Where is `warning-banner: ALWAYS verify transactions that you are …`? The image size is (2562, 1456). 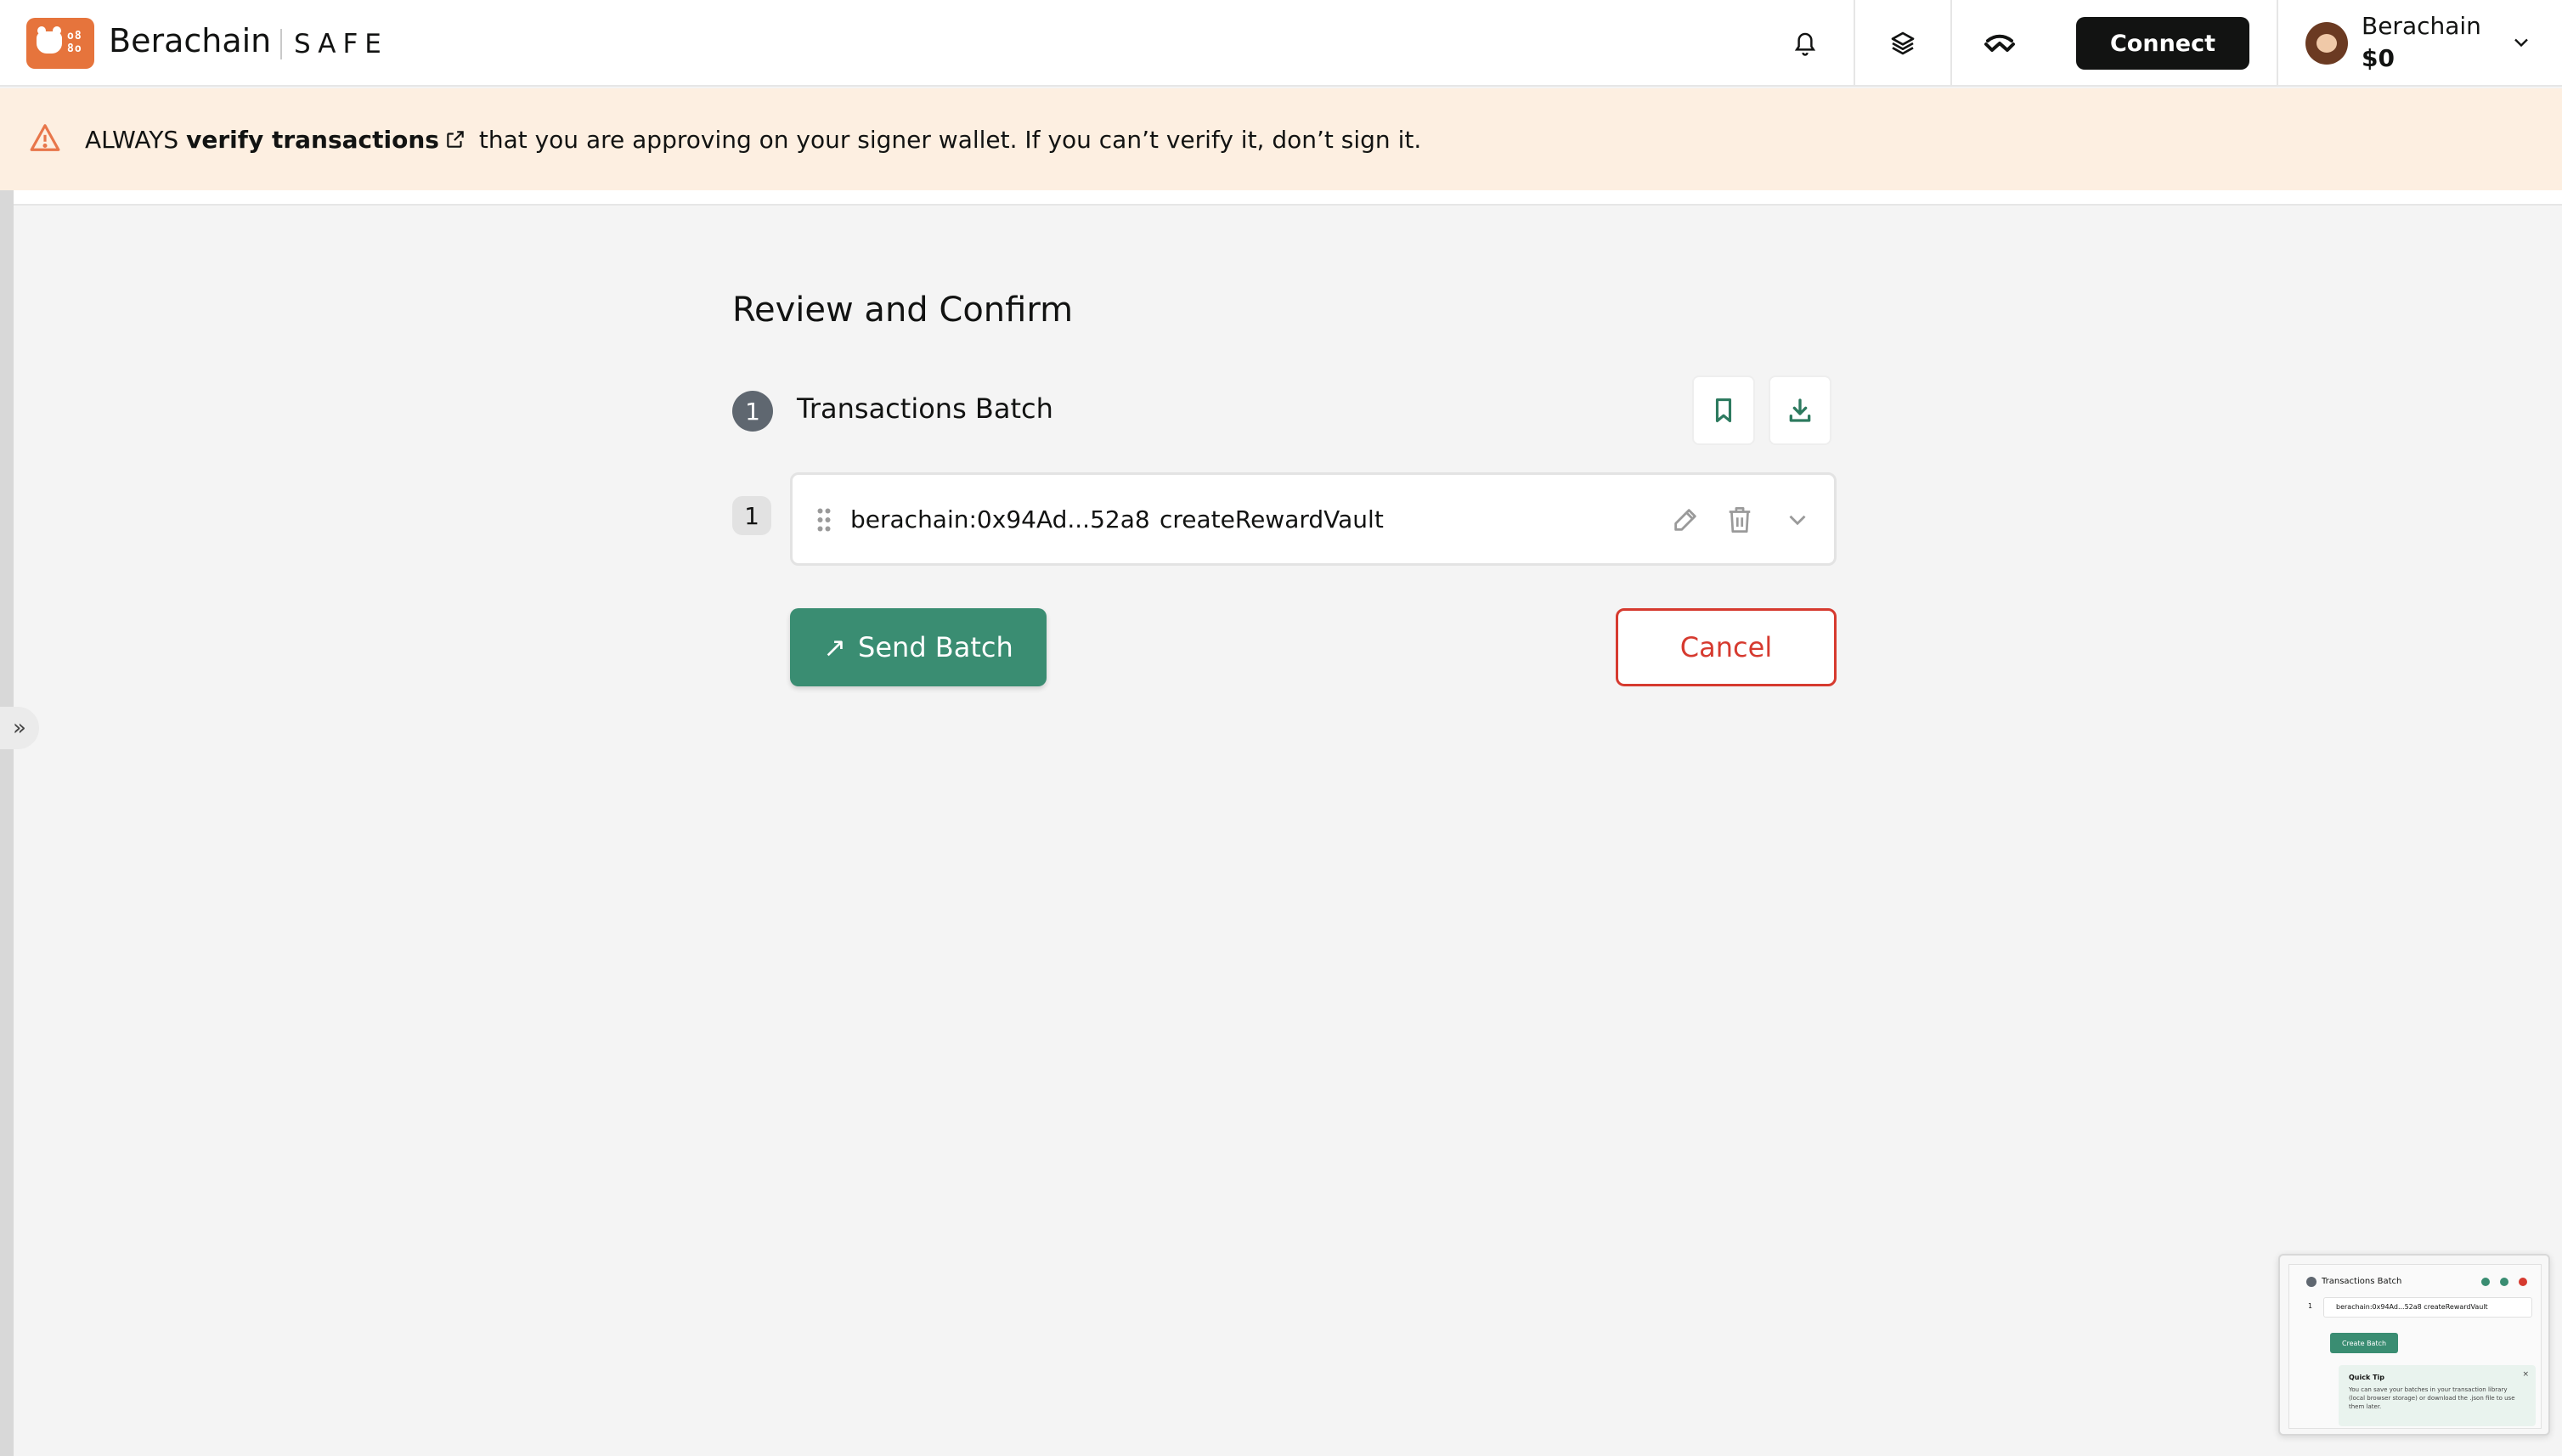 warning-banner: ALWAYS verify transactions that you are … is located at coordinates (1281, 139).